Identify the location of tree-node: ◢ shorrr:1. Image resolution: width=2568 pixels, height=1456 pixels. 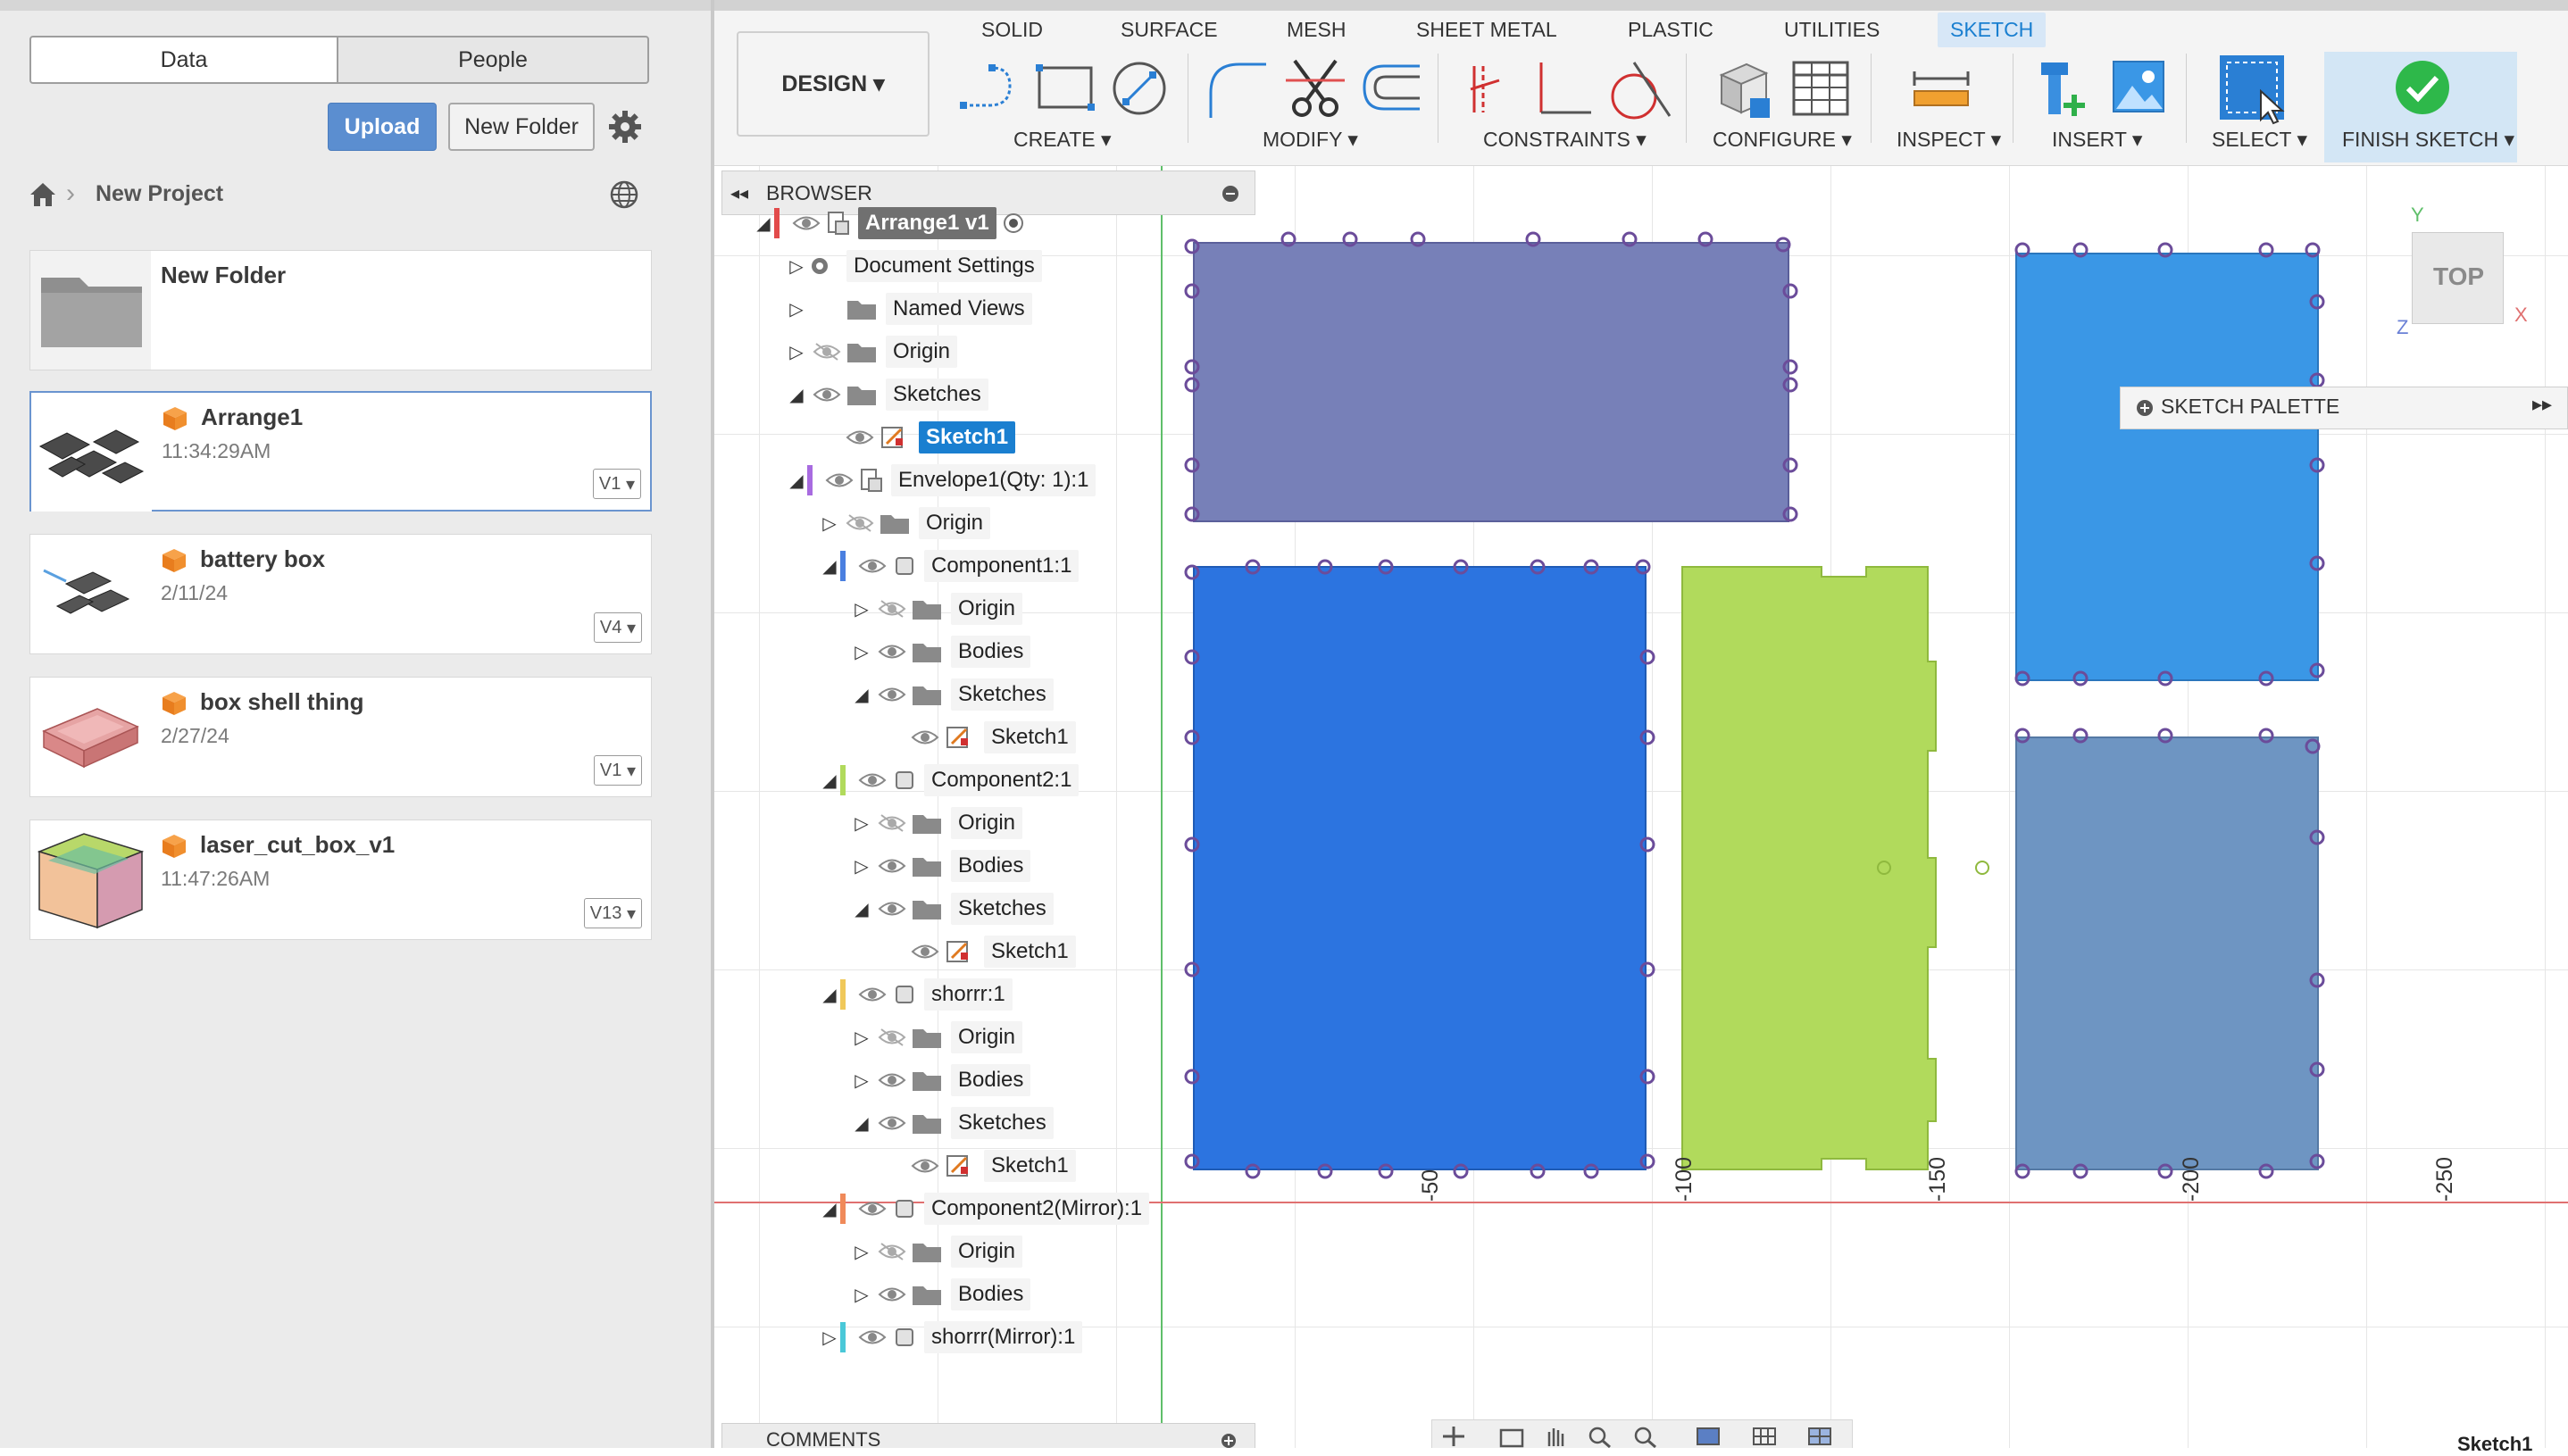
(916, 995).